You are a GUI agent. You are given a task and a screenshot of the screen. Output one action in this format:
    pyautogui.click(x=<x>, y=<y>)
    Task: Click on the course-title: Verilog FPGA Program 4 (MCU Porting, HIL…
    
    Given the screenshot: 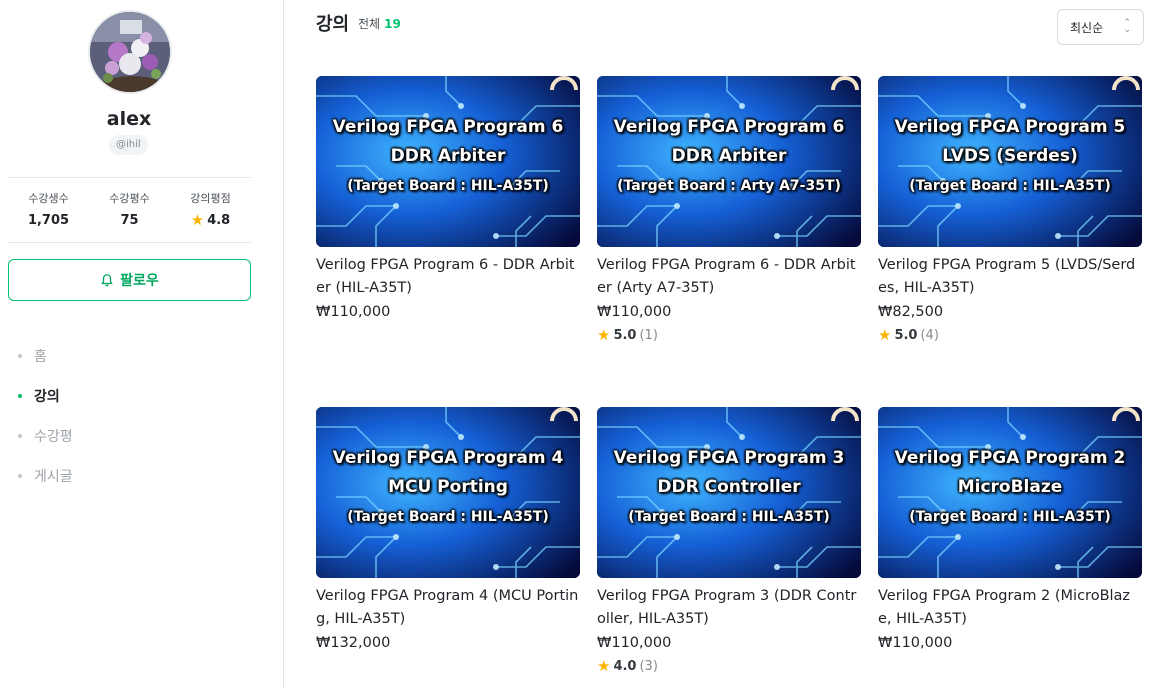 What is the action you would take?
    pyautogui.click(x=448, y=608)
    